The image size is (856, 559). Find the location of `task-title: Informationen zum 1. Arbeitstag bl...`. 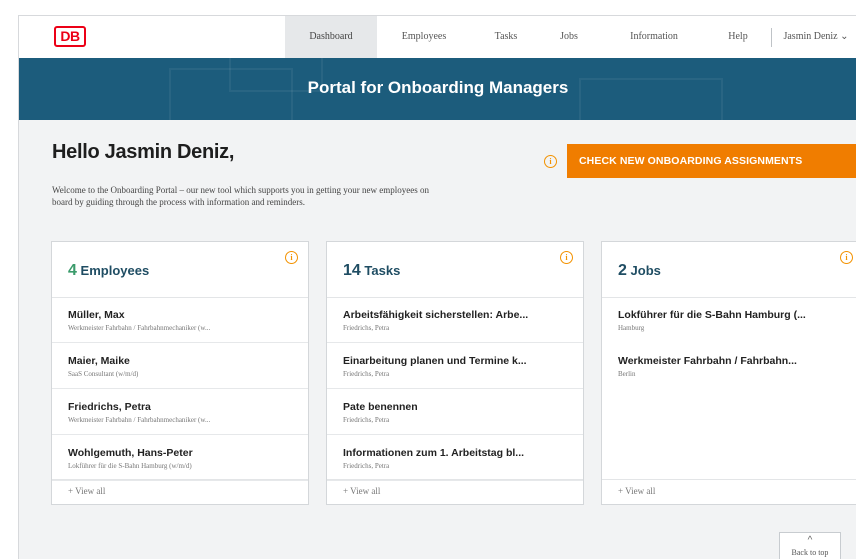

task-title: Informationen zum 1. Arbeitstag bl... is located at coordinates (434, 453).